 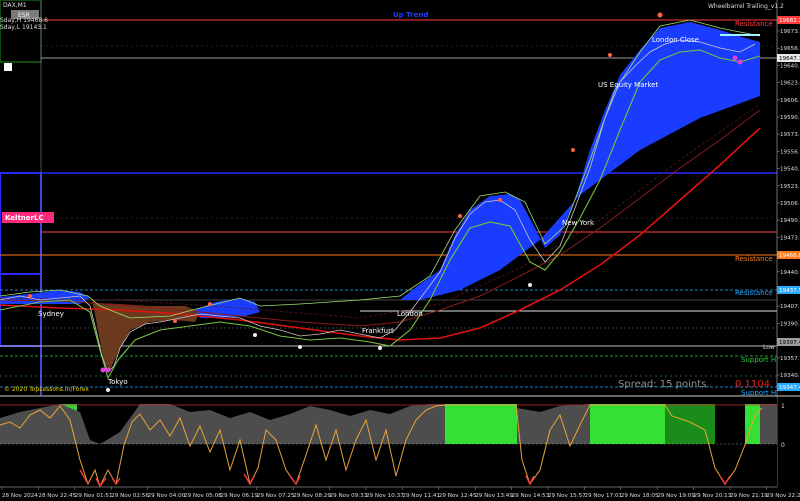 I want to click on price-tick: 19606.5, so click(x=790, y=101).